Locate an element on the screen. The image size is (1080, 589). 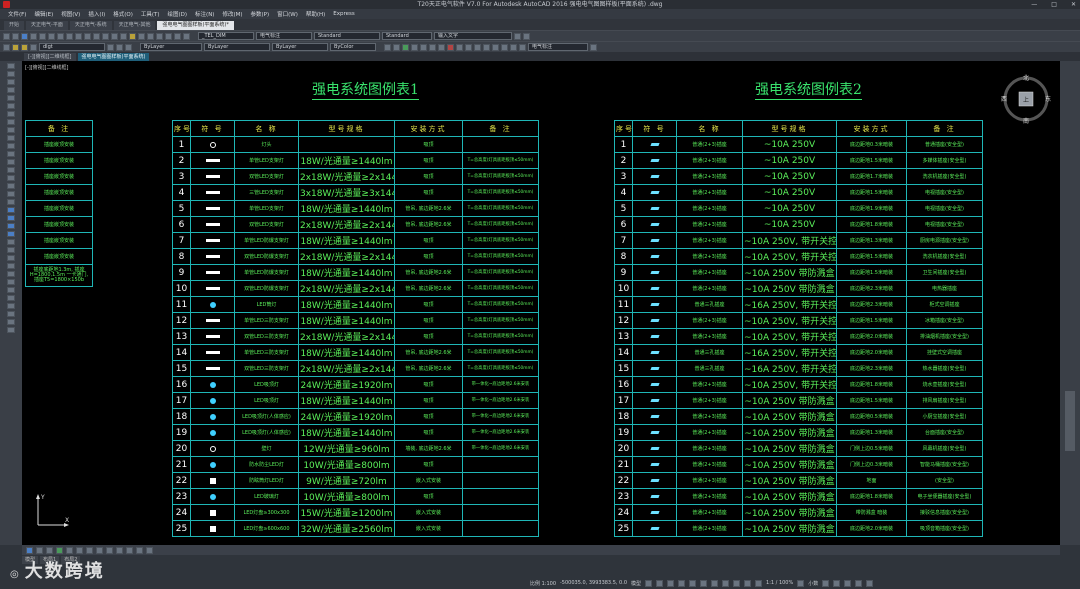
table-style-select: Standard is located at coordinates (407, 36).